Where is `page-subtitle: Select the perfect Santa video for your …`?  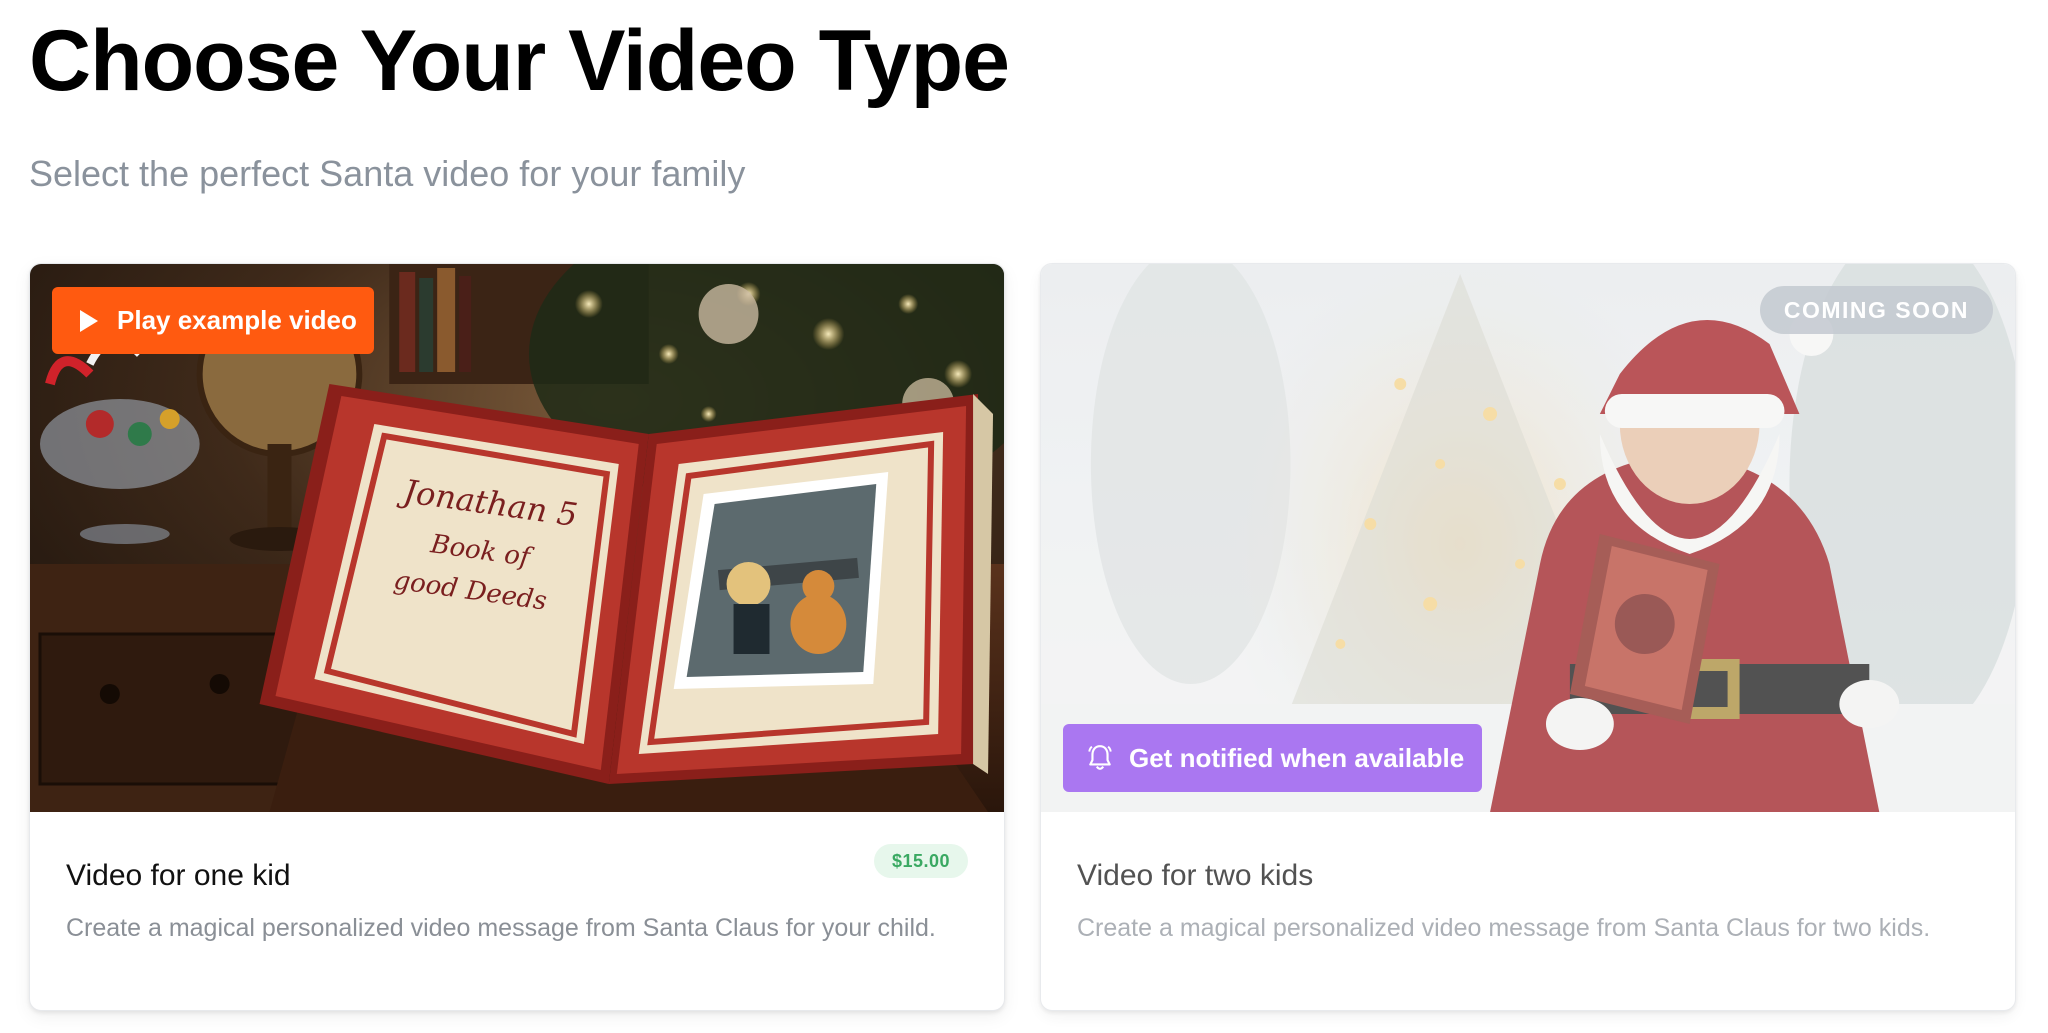 page-subtitle: Select the perfect Santa video for your … is located at coordinates (387, 173).